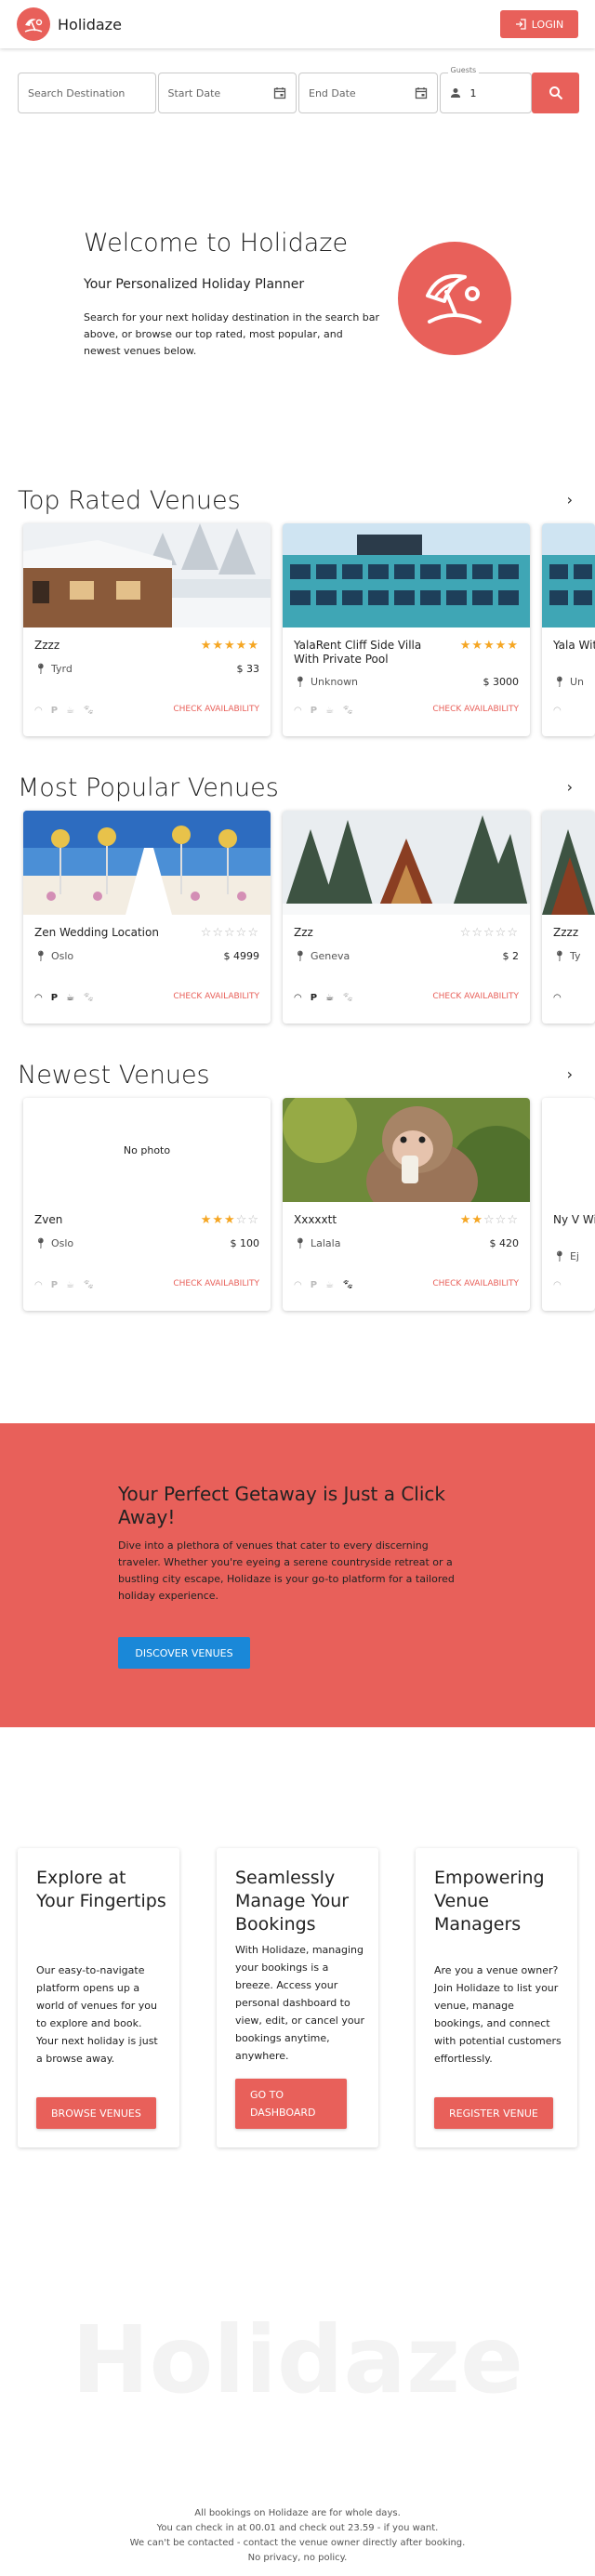 This screenshot has width=595, height=2576. Describe the element at coordinates (547, 24) in the screenshot. I see `login-label: LOGIN` at that location.